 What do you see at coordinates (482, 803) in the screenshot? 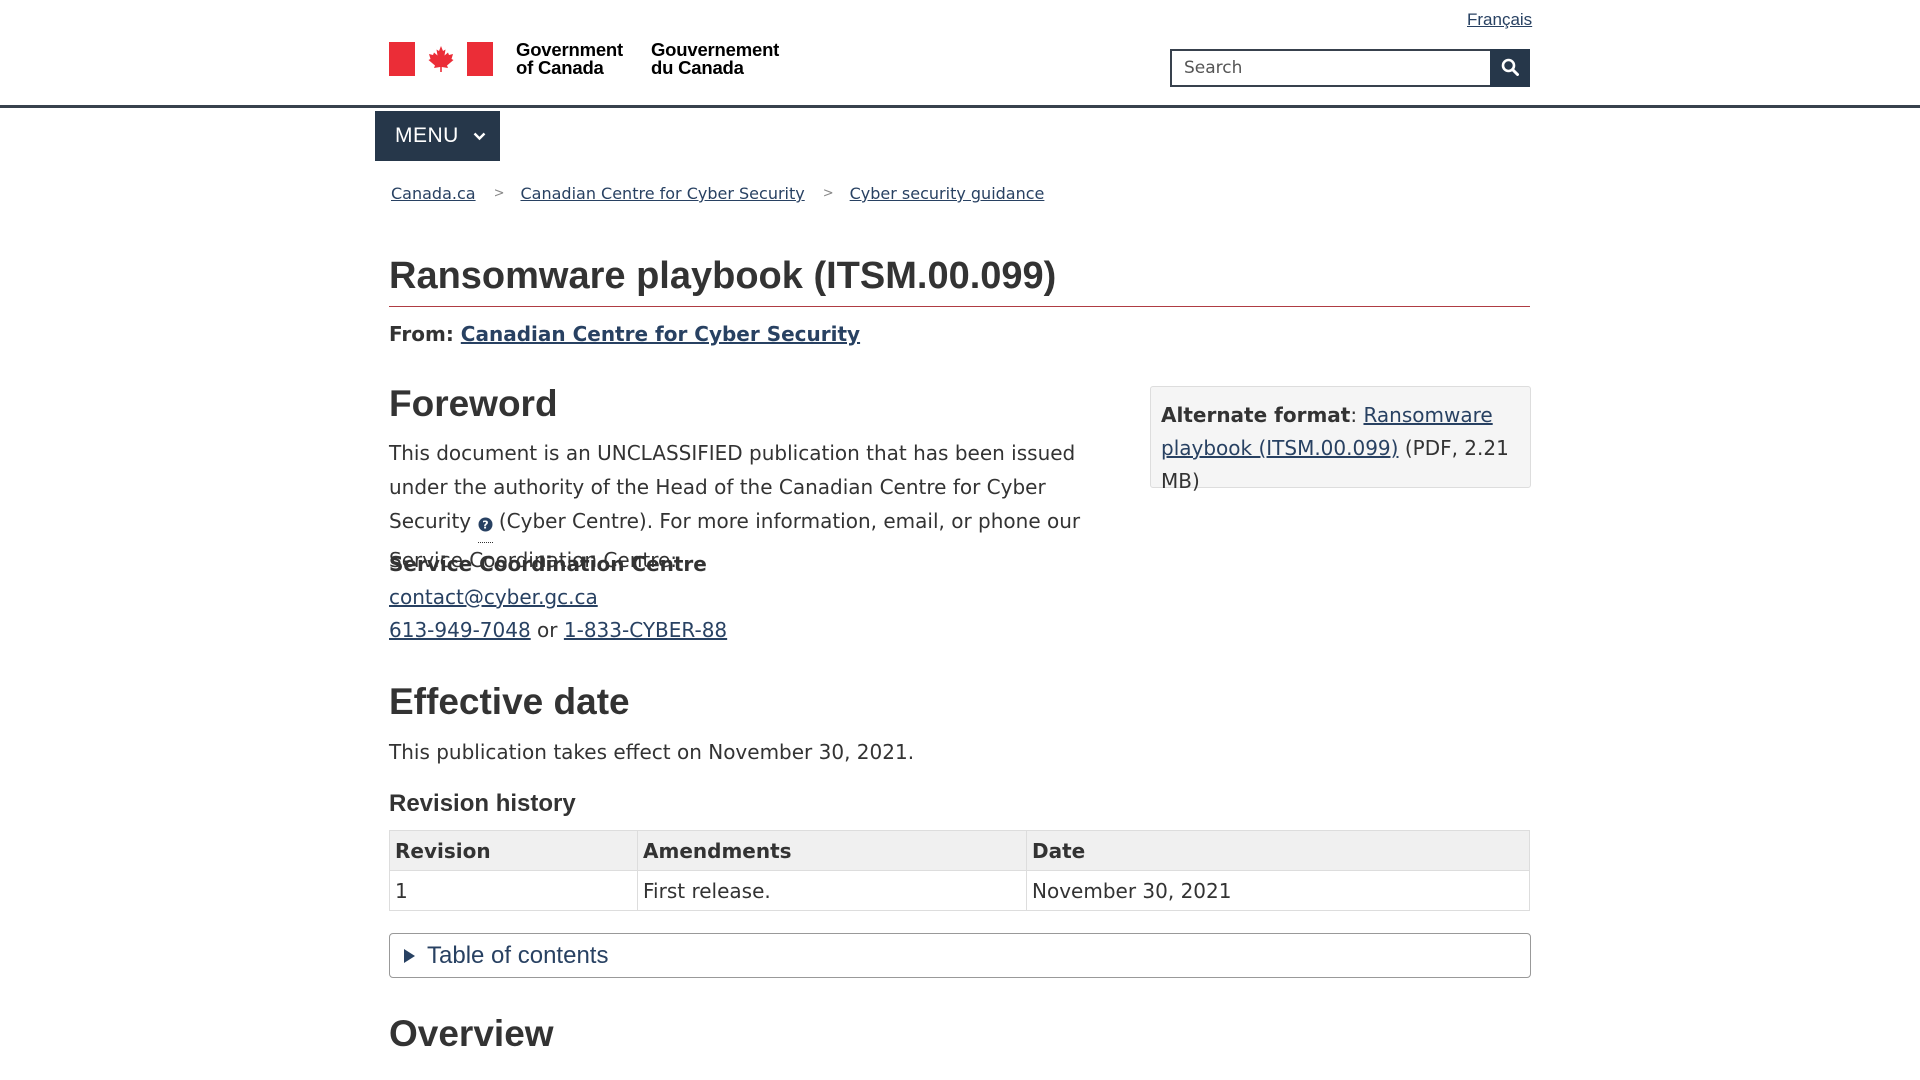
I see `revision-history-heading: Revision history` at bounding box center [482, 803].